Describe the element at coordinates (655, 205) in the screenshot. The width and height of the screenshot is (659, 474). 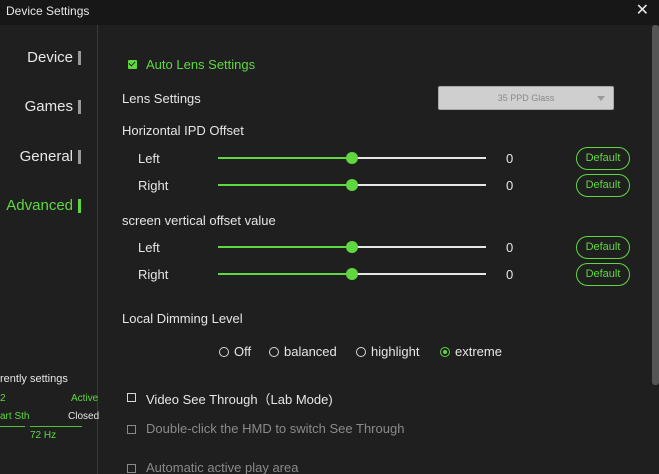
I see `scrollbar` at that location.